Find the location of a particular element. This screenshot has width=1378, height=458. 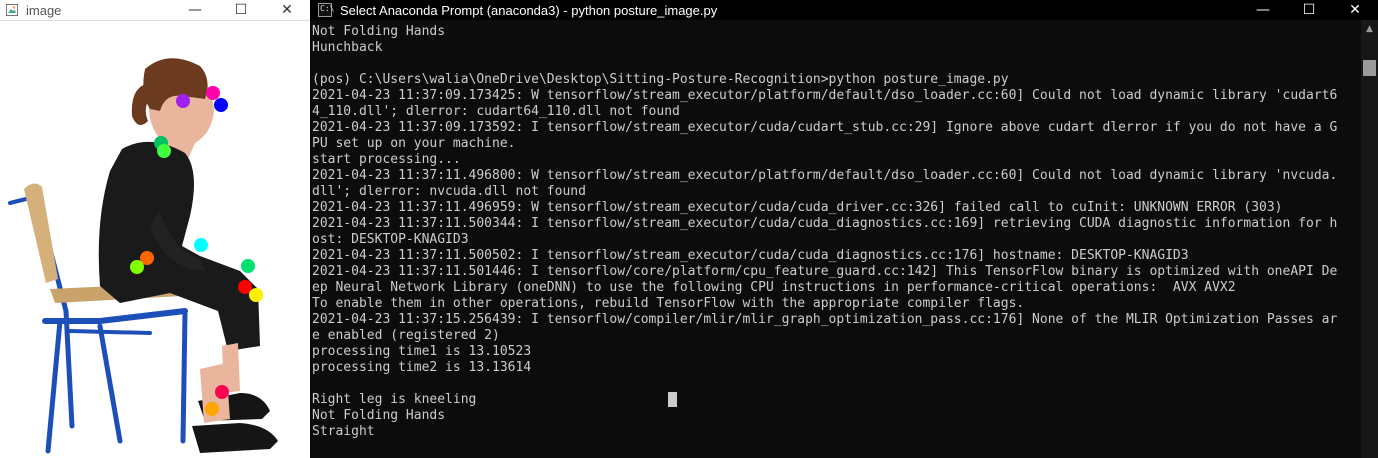

terminal-icon: C:\ is located at coordinates (326, 10).